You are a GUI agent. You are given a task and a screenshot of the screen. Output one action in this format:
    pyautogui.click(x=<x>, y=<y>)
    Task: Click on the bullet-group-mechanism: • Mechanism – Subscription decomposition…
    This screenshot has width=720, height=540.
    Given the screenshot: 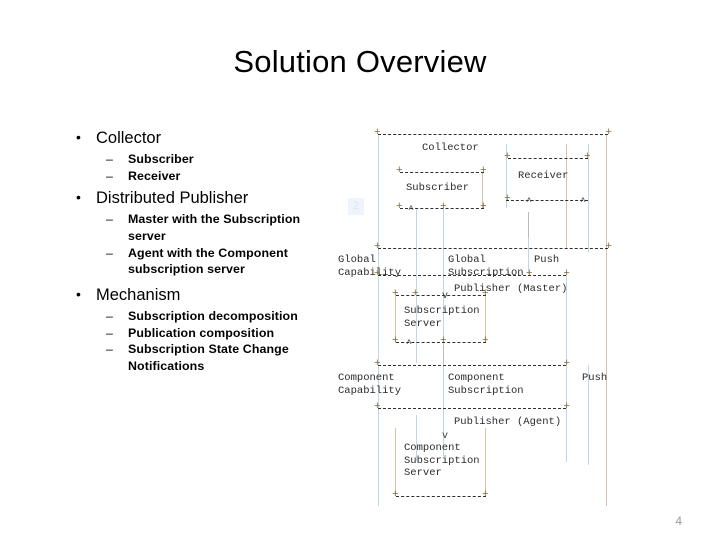 What is the action you would take?
    pyautogui.click(x=203, y=330)
    